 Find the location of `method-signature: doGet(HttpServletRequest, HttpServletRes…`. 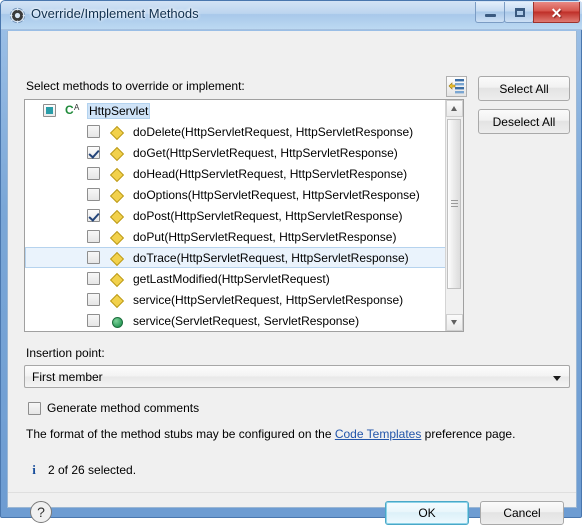

method-signature: doGet(HttpServletRequest, HttpServletRes… is located at coordinates (265, 152).